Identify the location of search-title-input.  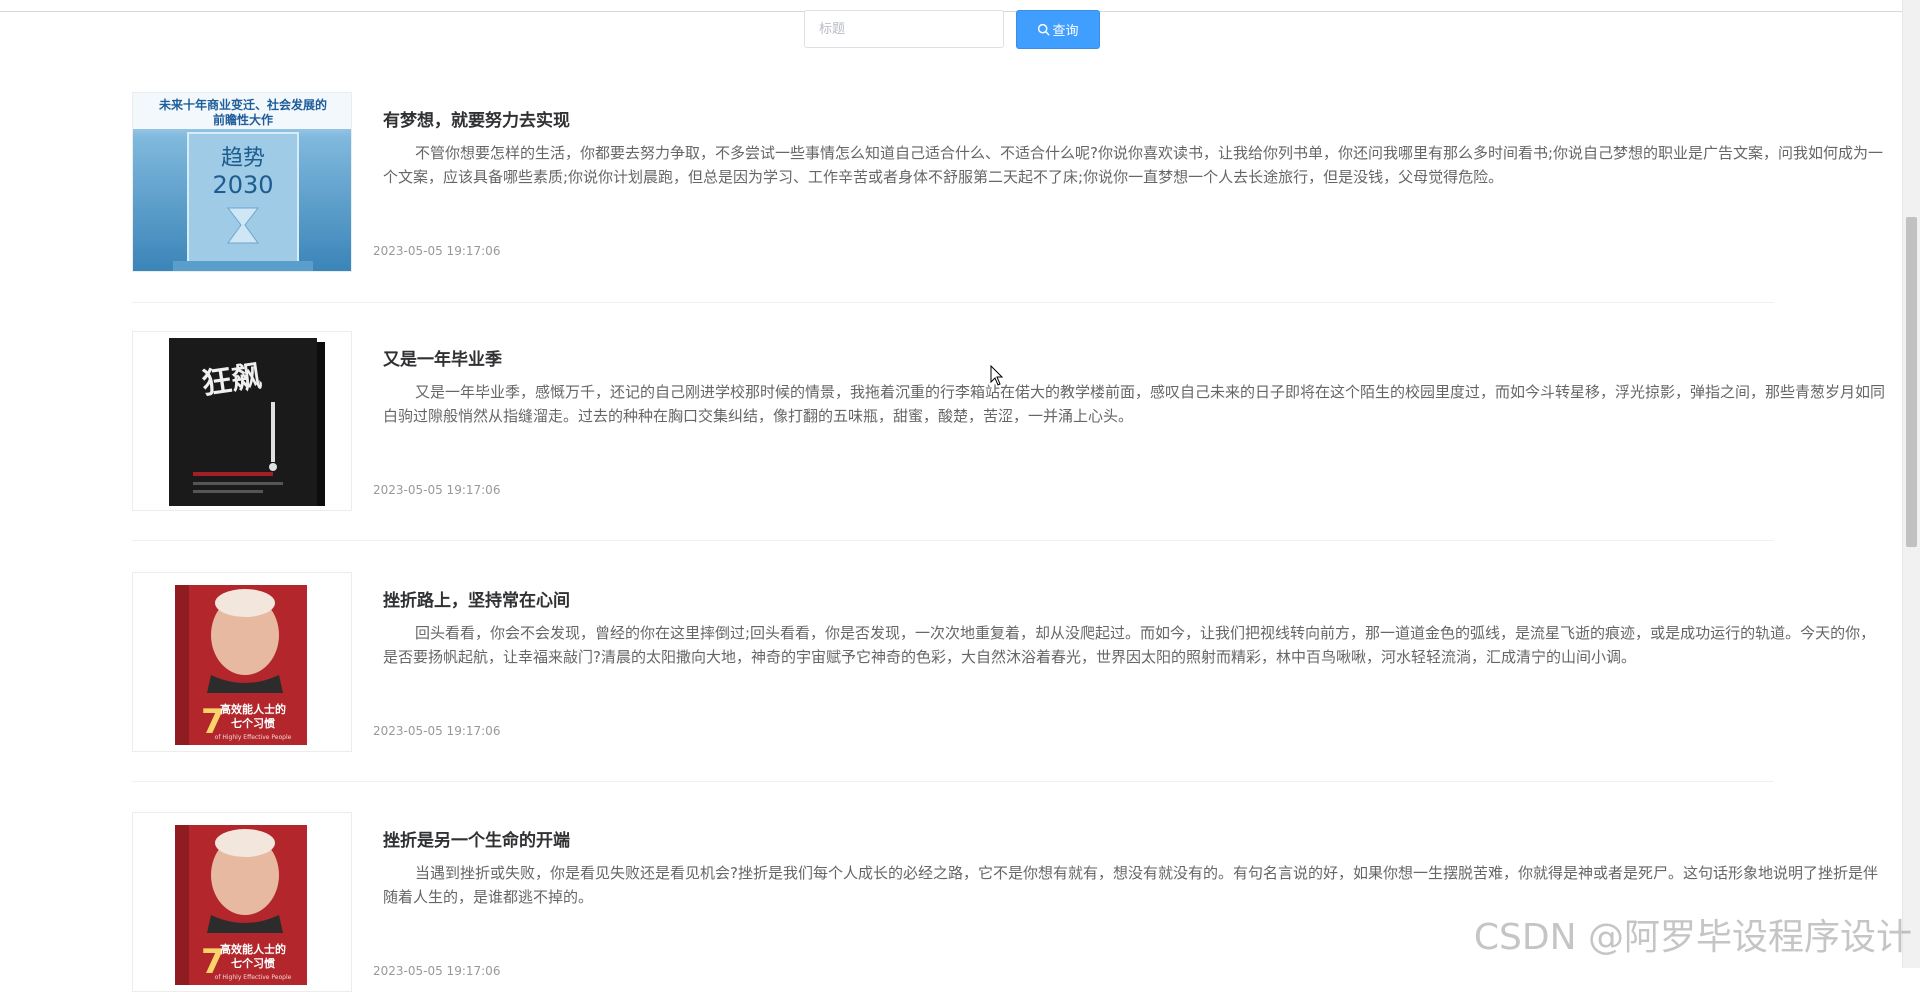
(904, 29).